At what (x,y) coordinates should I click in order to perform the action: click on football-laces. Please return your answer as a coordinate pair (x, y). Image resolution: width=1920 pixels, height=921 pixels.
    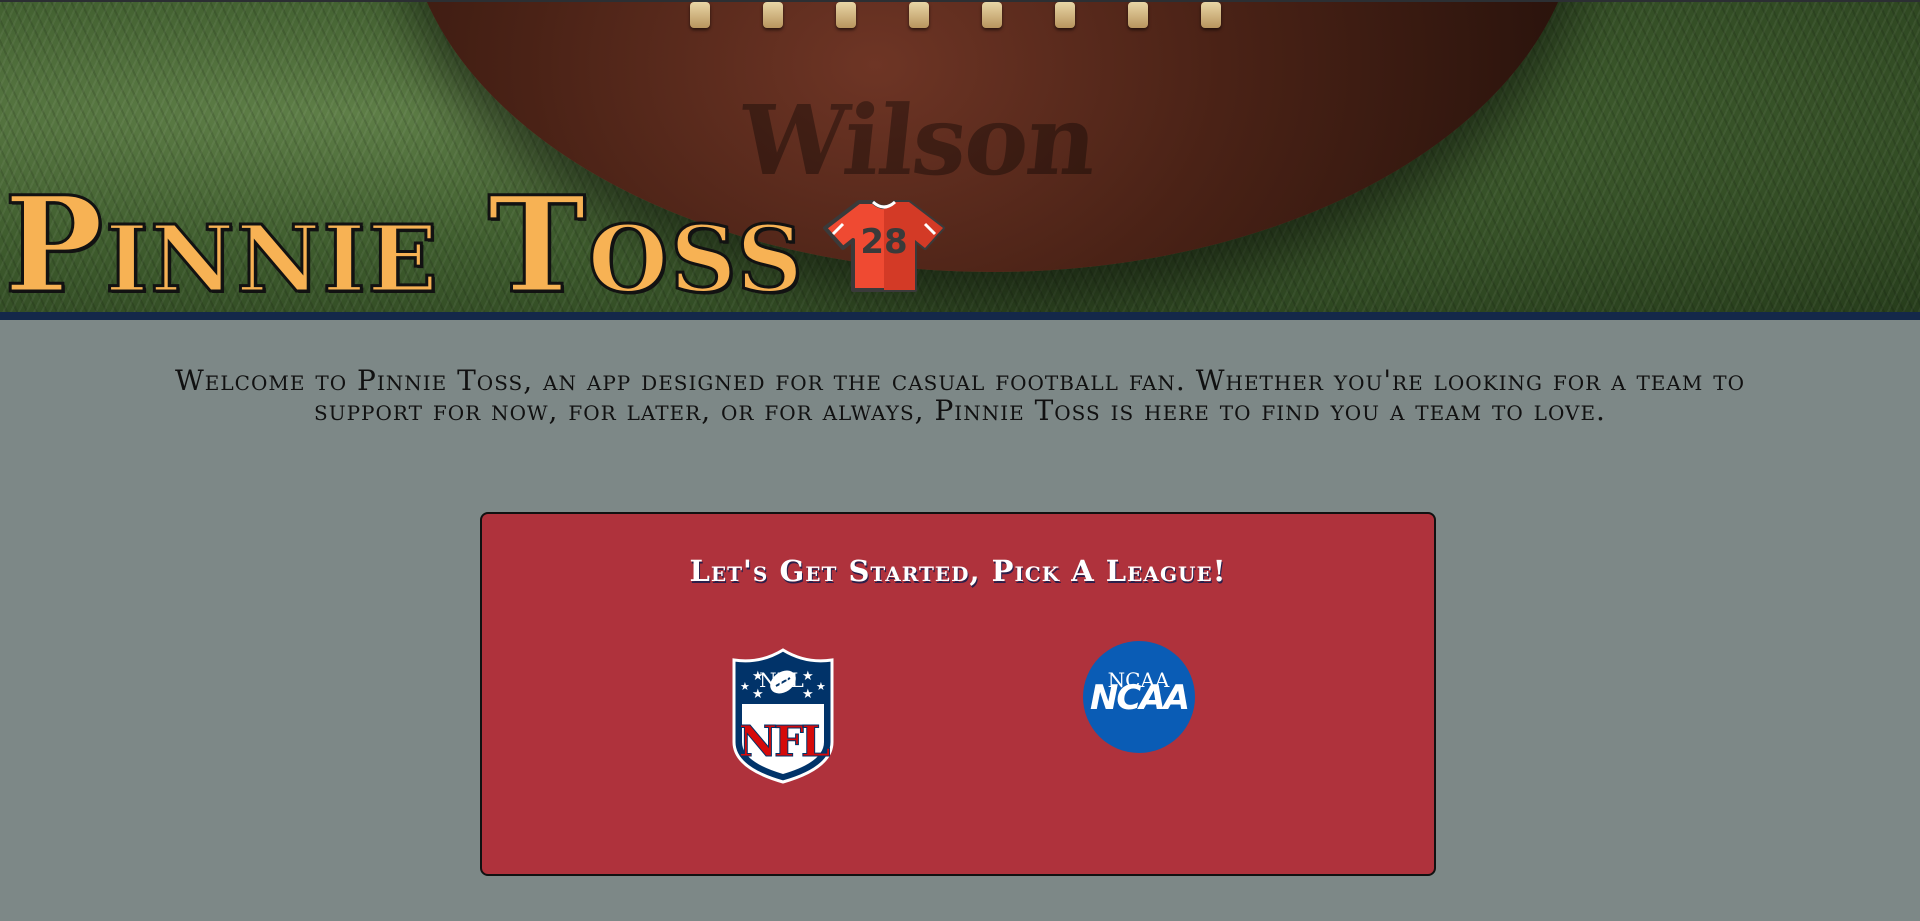
    Looking at the image, I should click on (980, 17).